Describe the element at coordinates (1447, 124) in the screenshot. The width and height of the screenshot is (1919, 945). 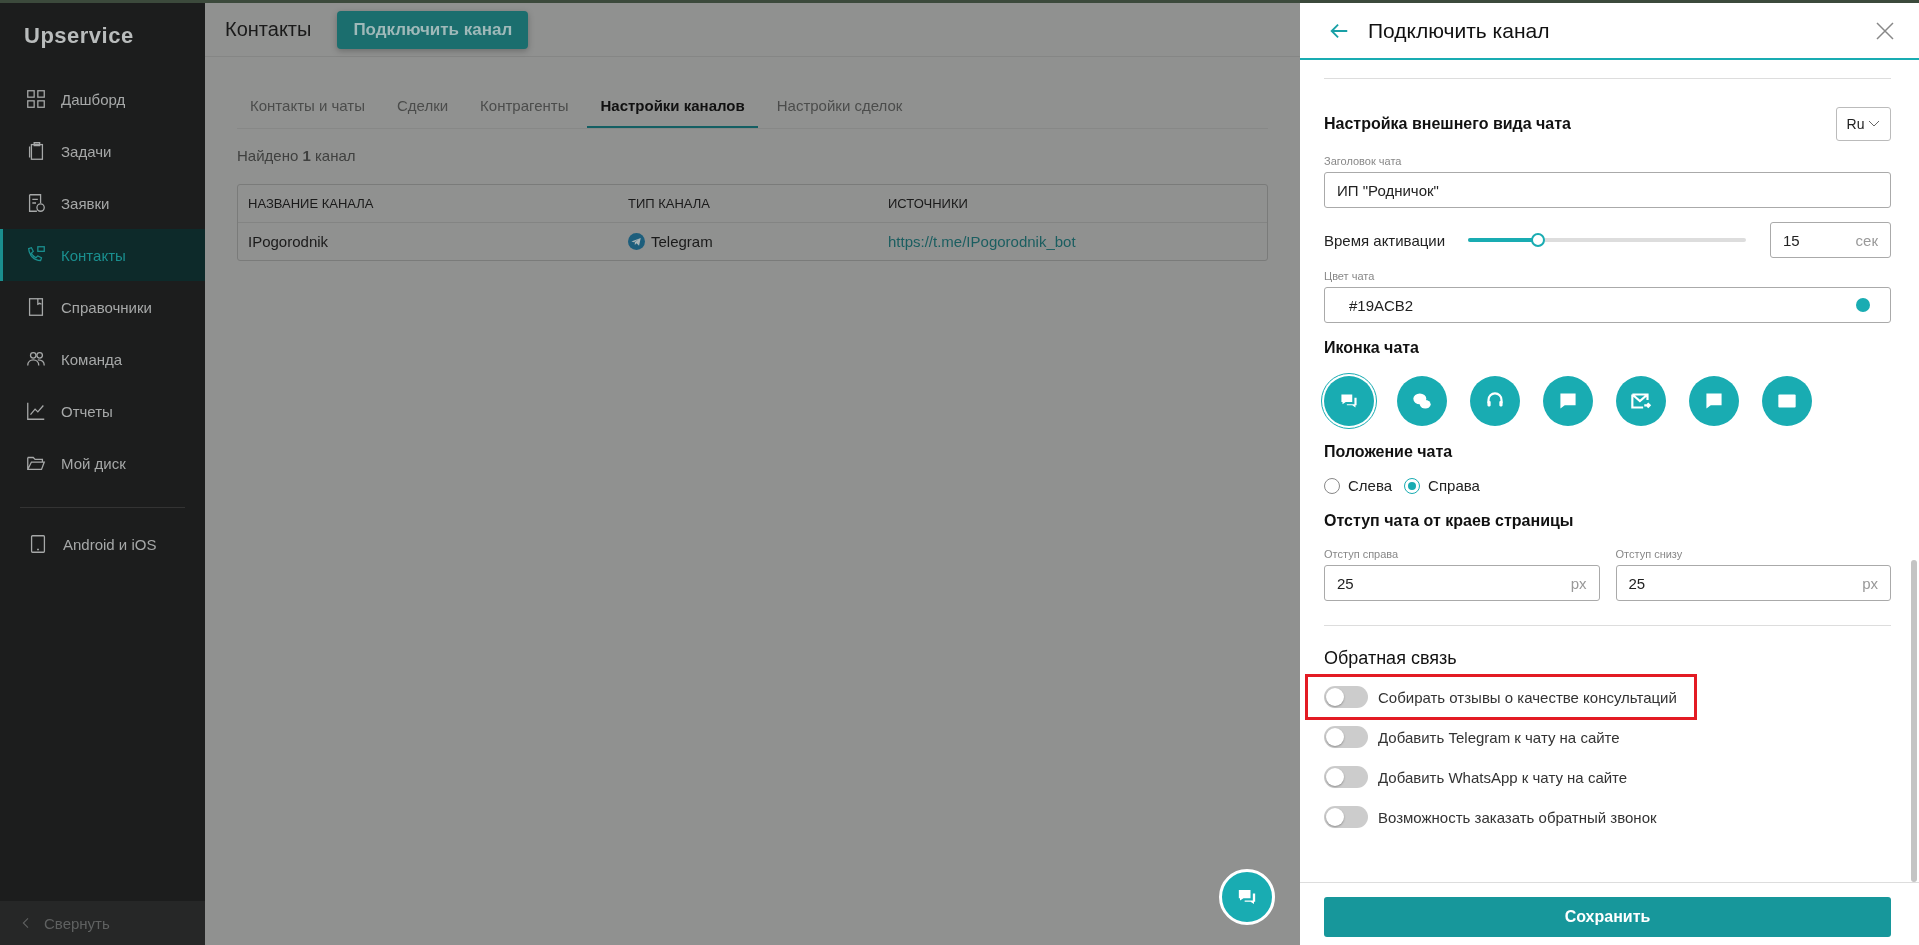
I see `section-title: Настройка внешнего вида чата` at that location.